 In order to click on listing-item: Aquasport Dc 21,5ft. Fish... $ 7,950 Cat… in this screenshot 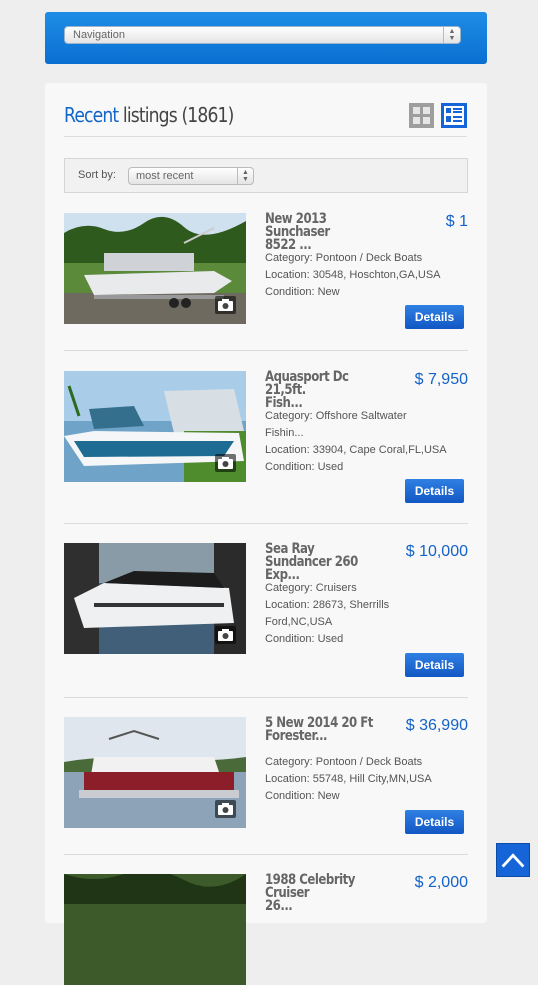, I will do `click(266, 438)`.